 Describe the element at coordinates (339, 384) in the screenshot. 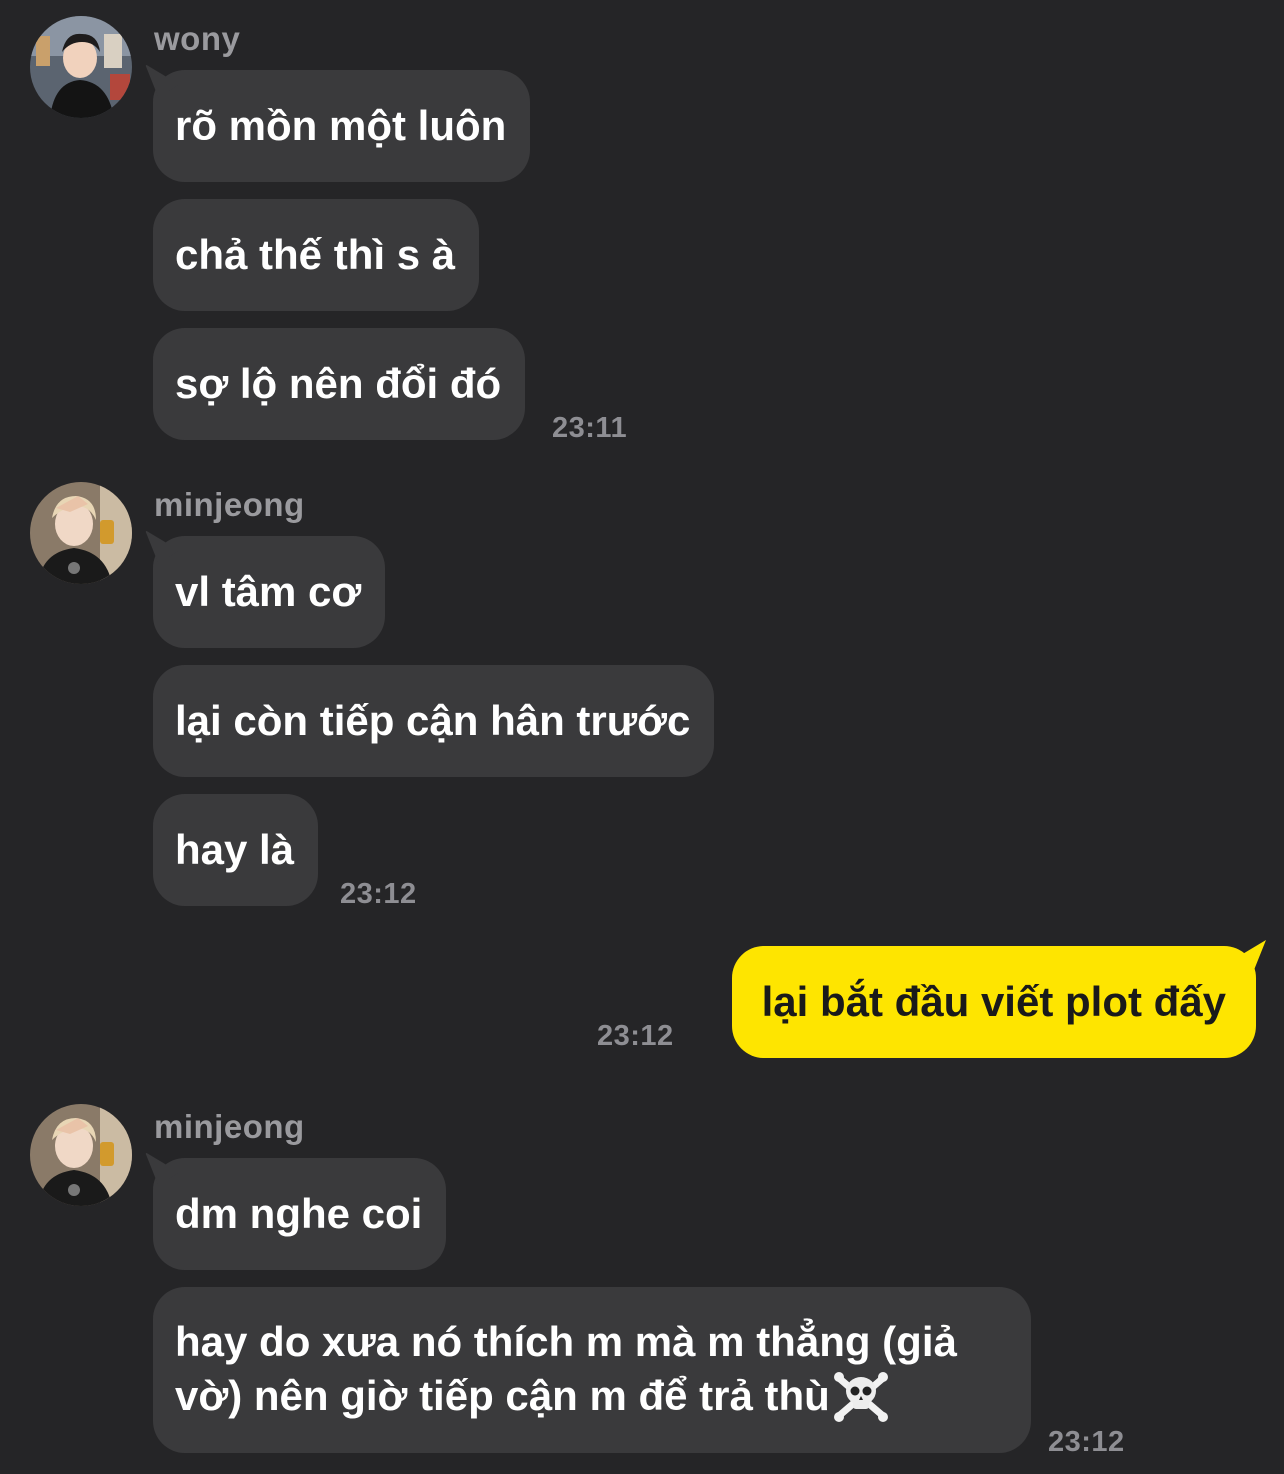

I see `message-bubble: sợ lộ nên đổi đó` at that location.